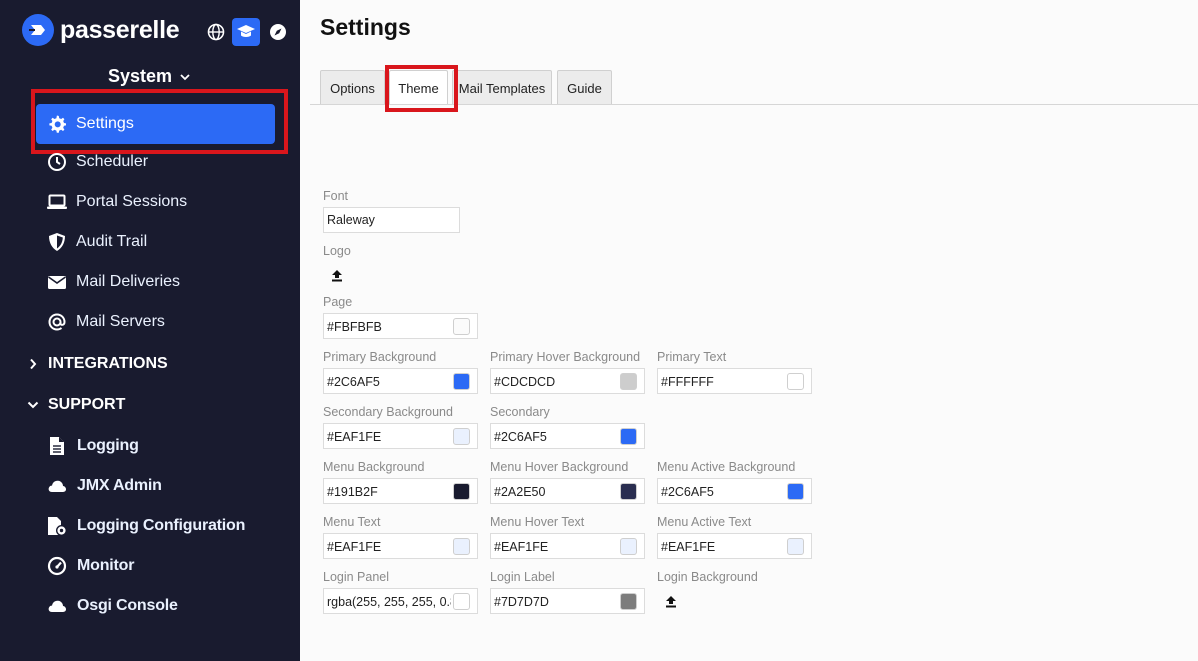 The width and height of the screenshot is (1198, 661). What do you see at coordinates (704, 522) in the screenshot?
I see `menu-active-text-label: Menu Active Text` at bounding box center [704, 522].